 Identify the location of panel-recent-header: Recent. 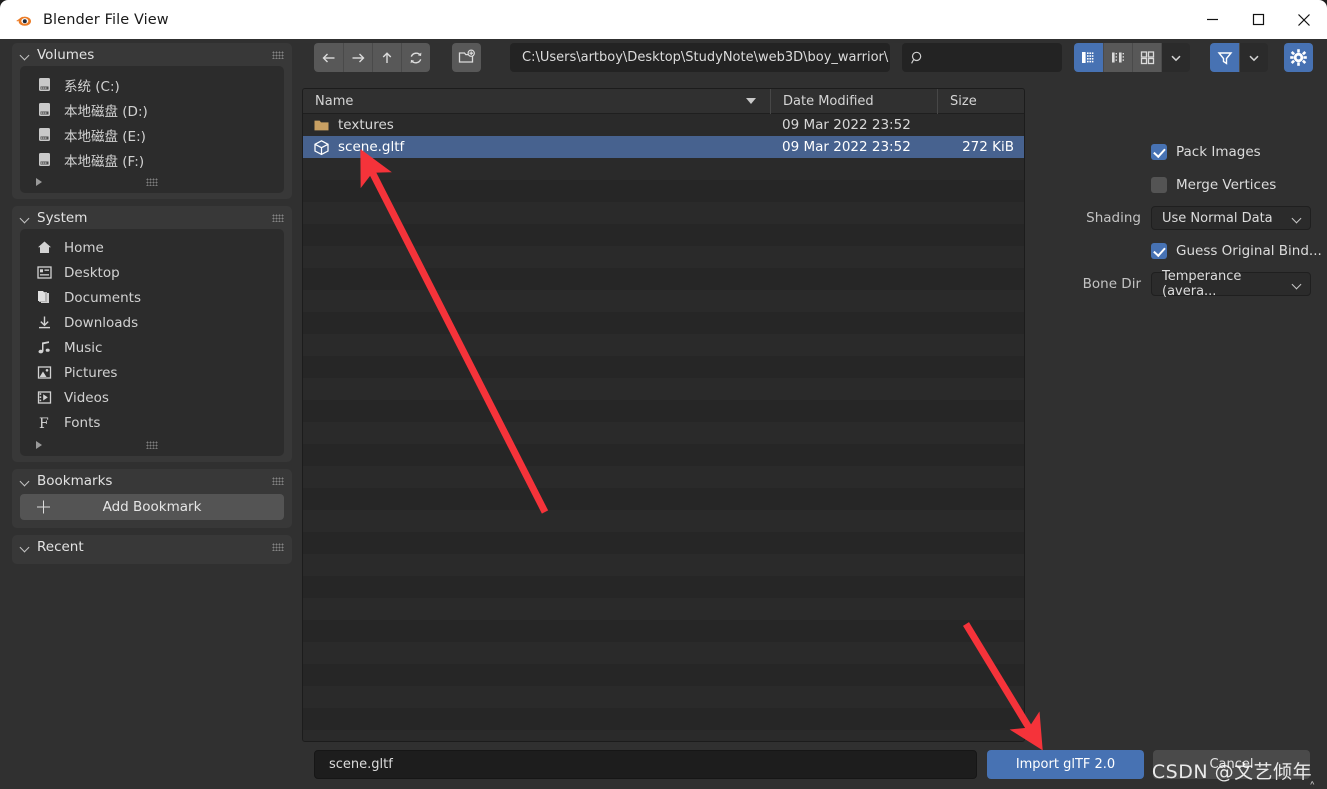
(152, 546).